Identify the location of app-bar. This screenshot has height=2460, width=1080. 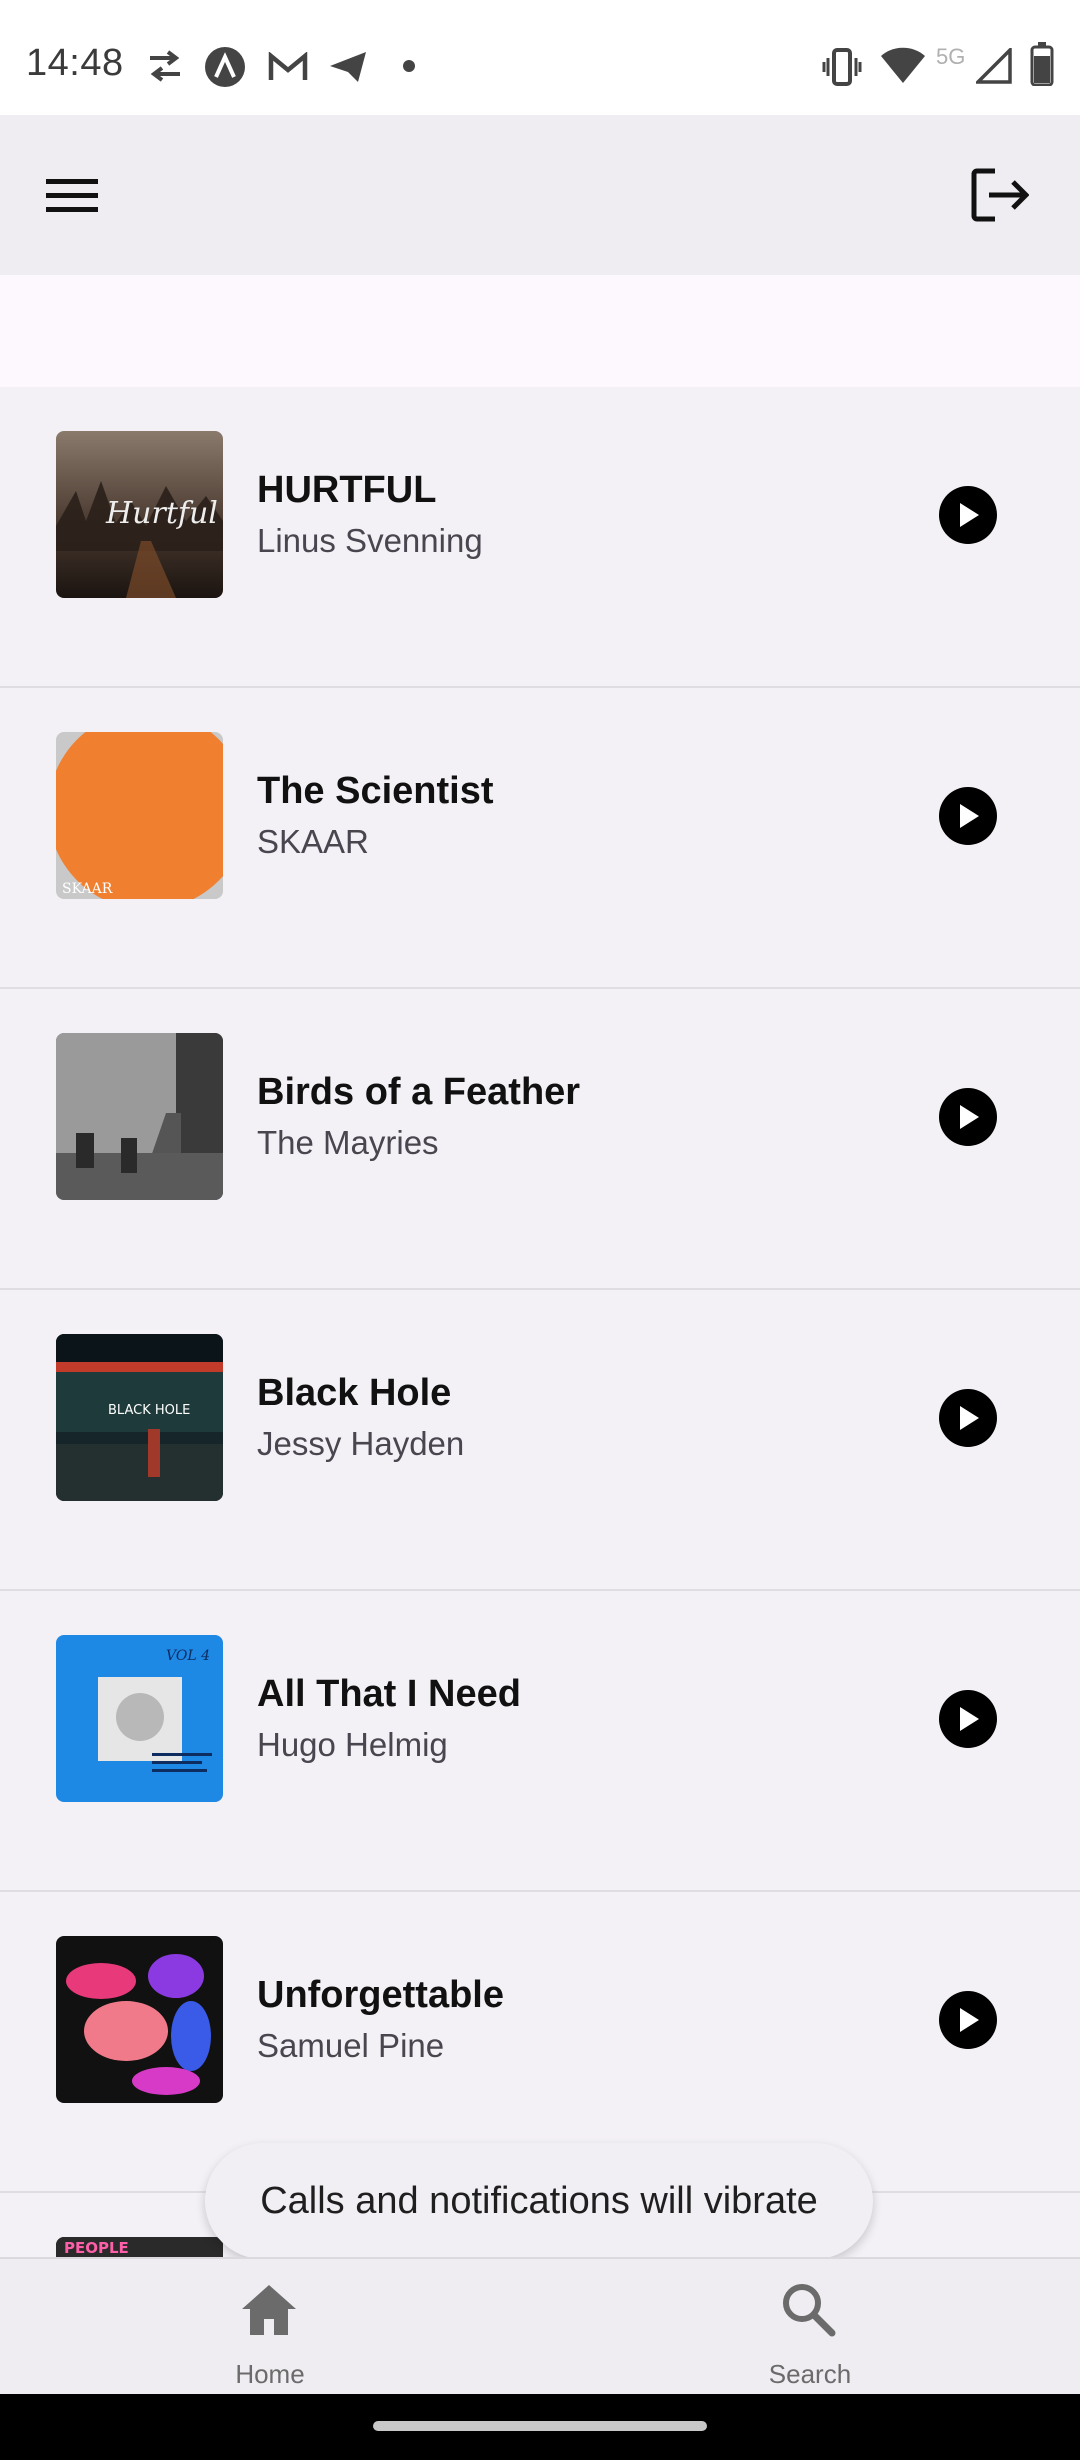
(540, 195).